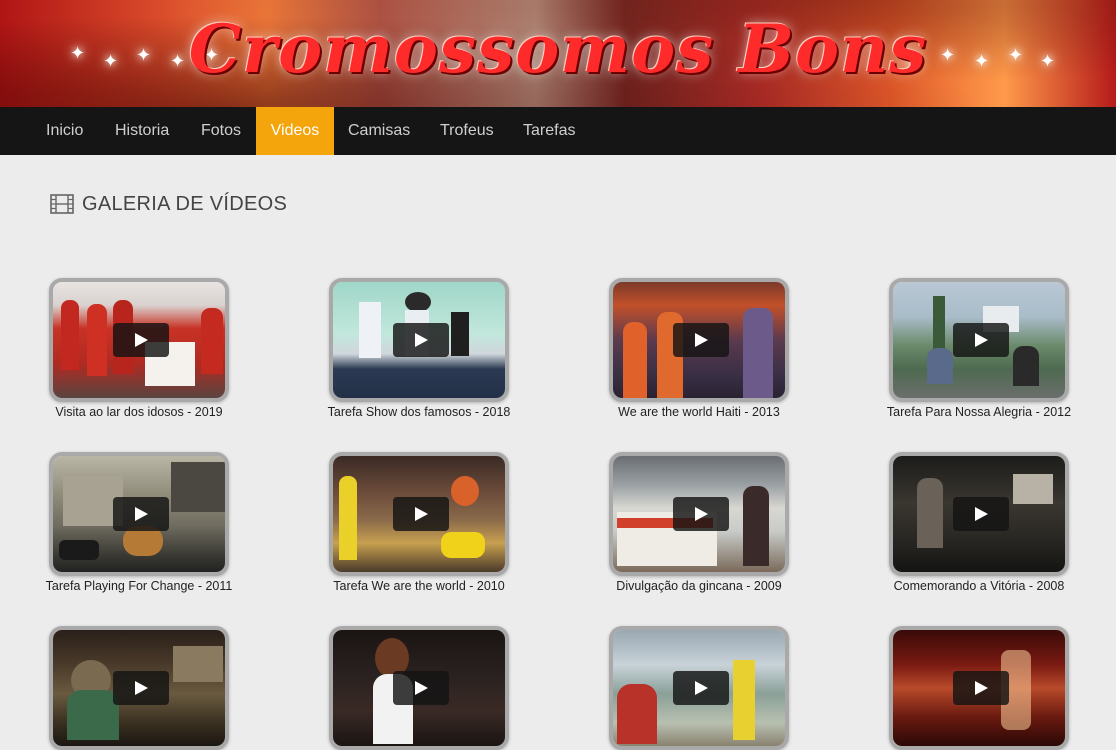  I want to click on nav-item-fotos: Fotos, so click(221, 131).